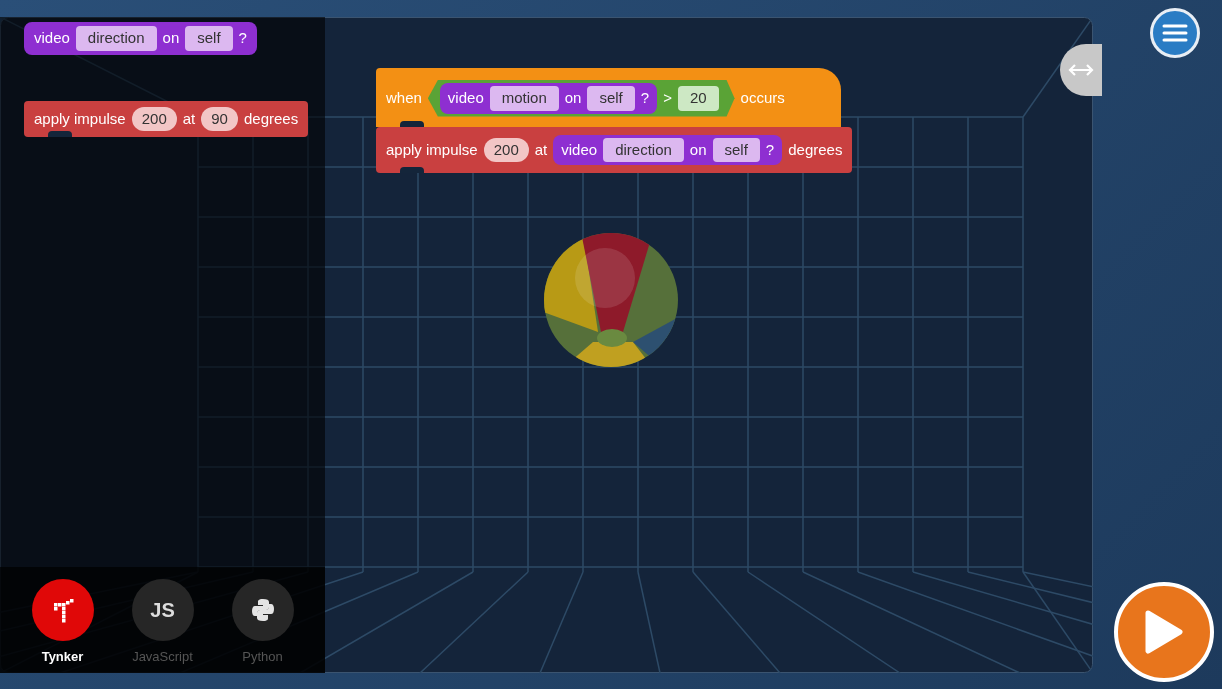 This screenshot has width=1222, height=689. Describe the element at coordinates (667, 98) in the screenshot. I see `block-label: >` at that location.